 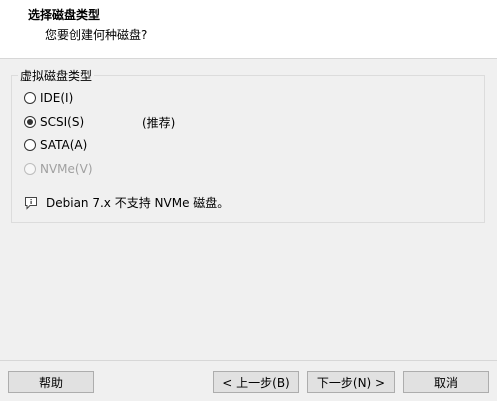 What do you see at coordinates (96, 35) in the screenshot?
I see `header-subtitle: 您要创建何种磁盘?` at bounding box center [96, 35].